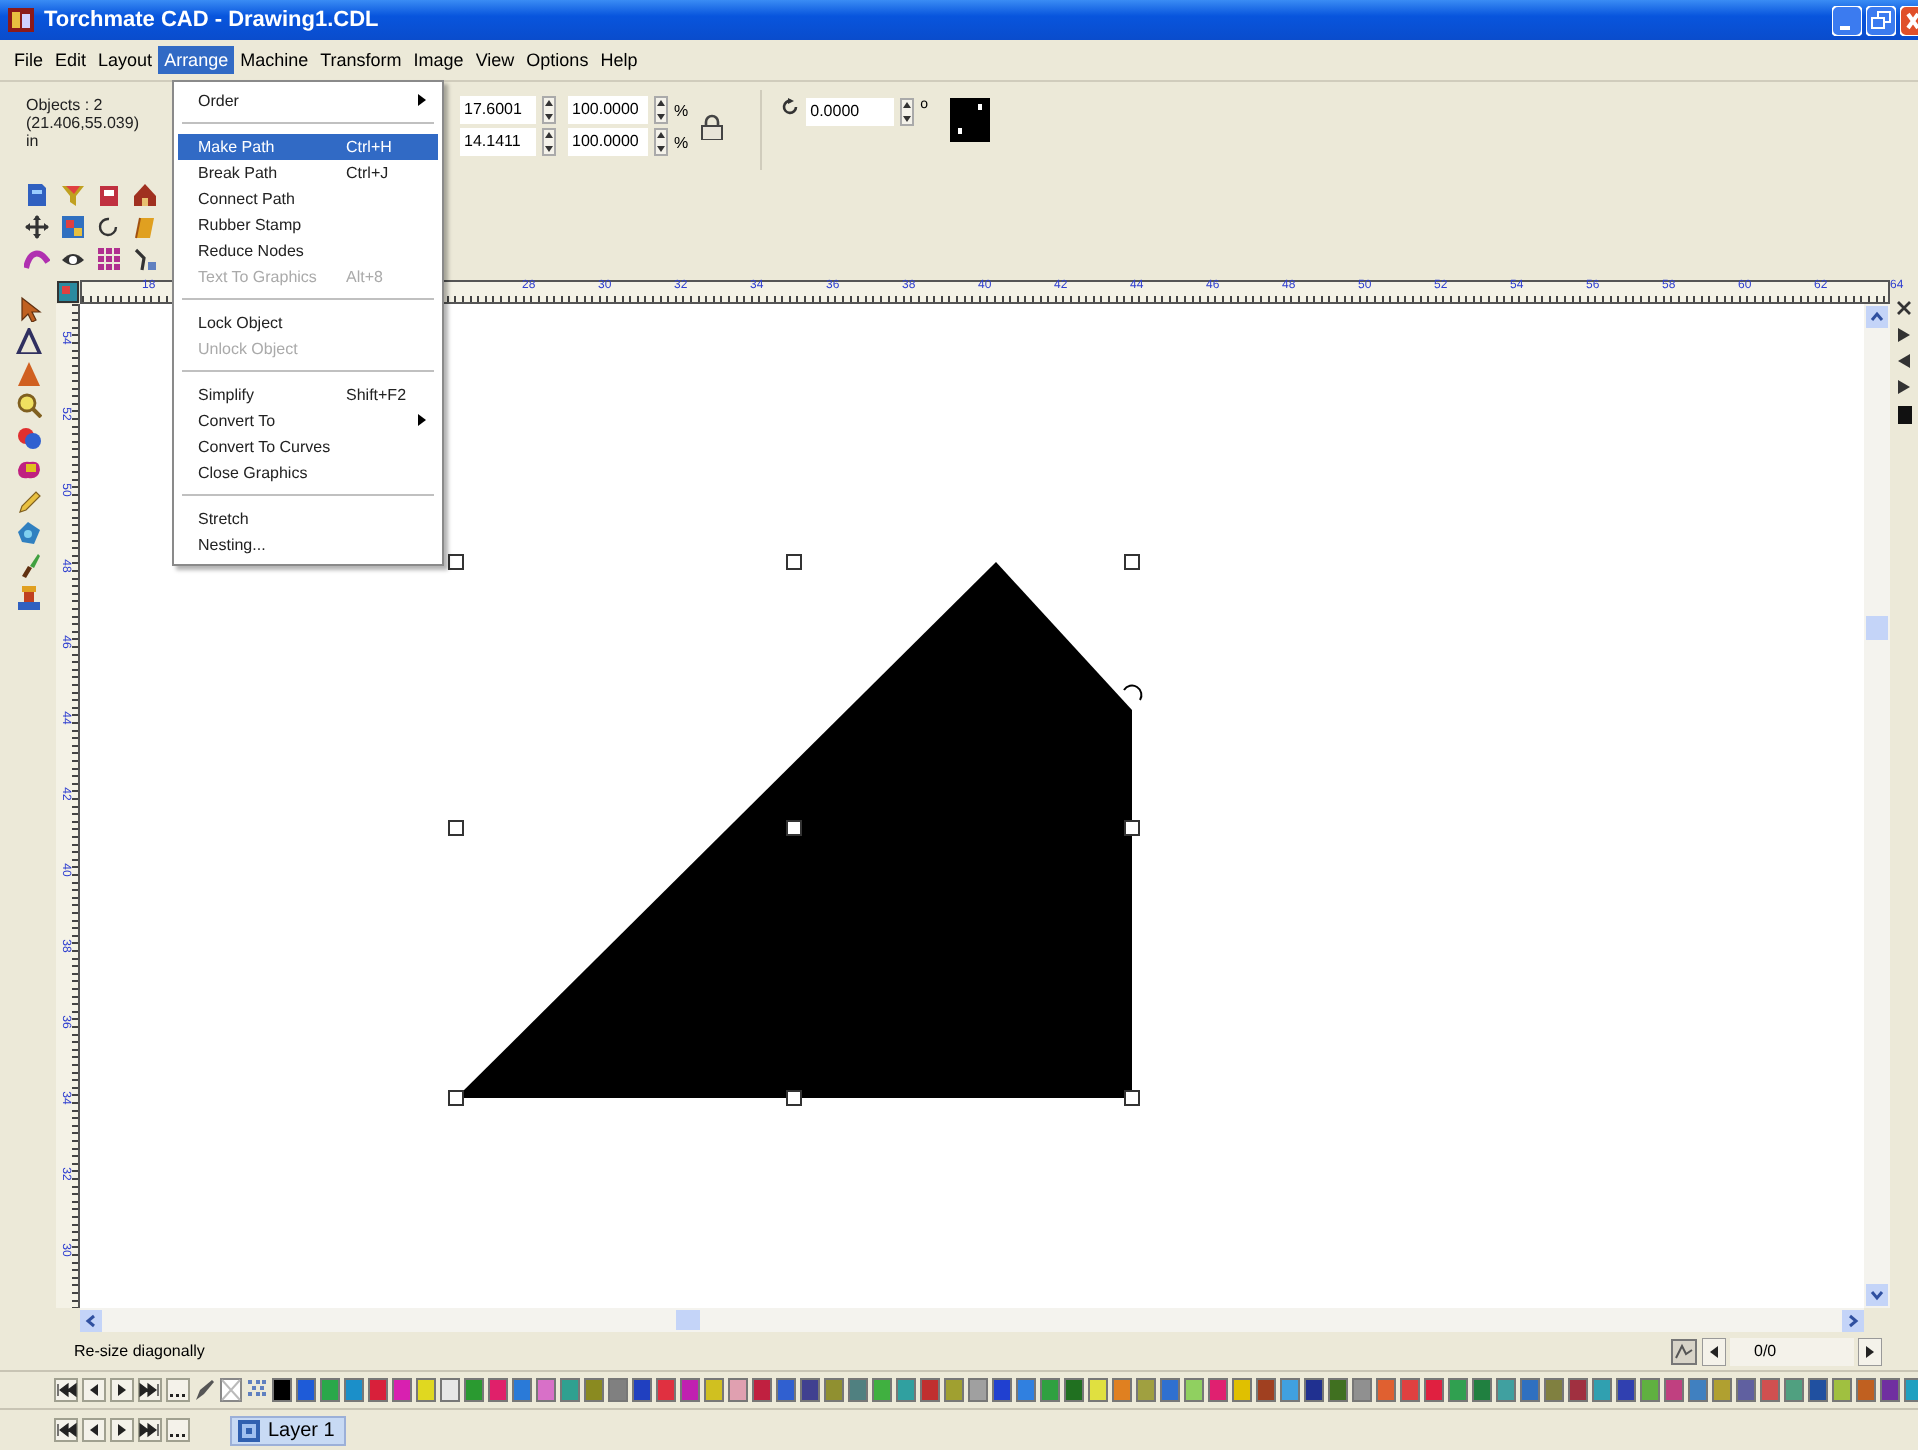 This screenshot has width=1918, height=1450. What do you see at coordinates (308, 101) in the screenshot?
I see `menu-item: Order` at bounding box center [308, 101].